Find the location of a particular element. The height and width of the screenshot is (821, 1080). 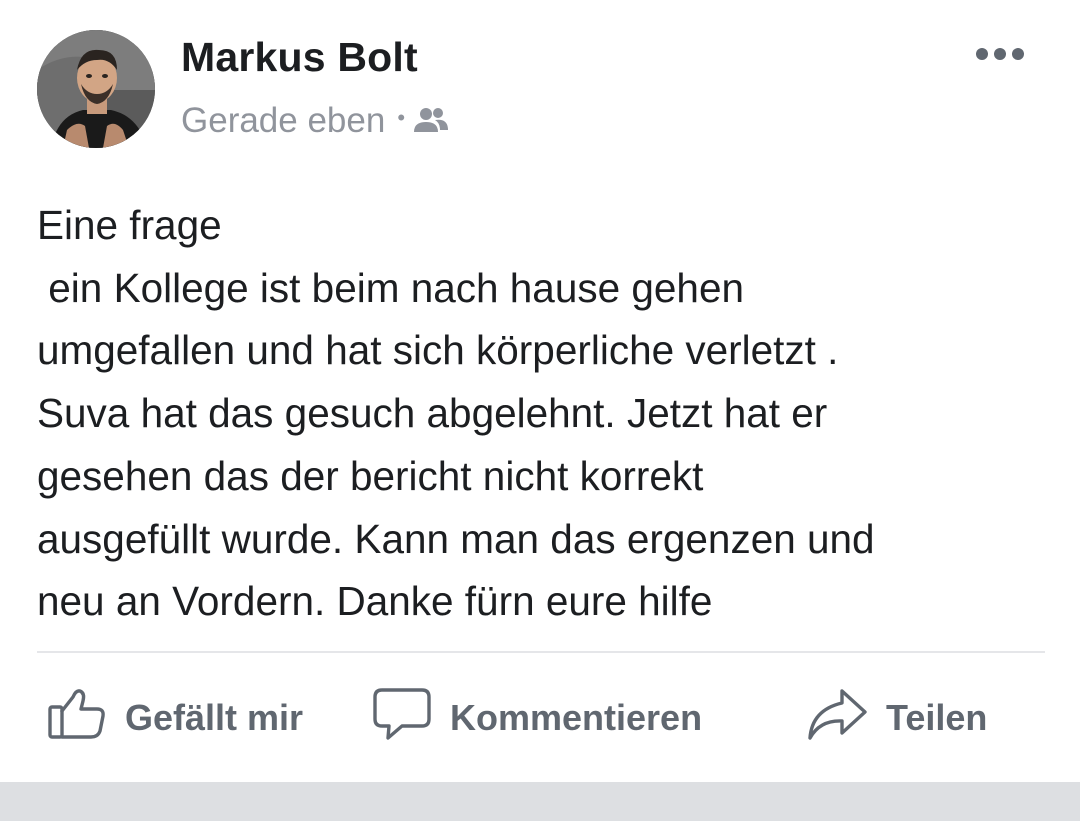

comment-bubble-icon is located at coordinates (402, 718).